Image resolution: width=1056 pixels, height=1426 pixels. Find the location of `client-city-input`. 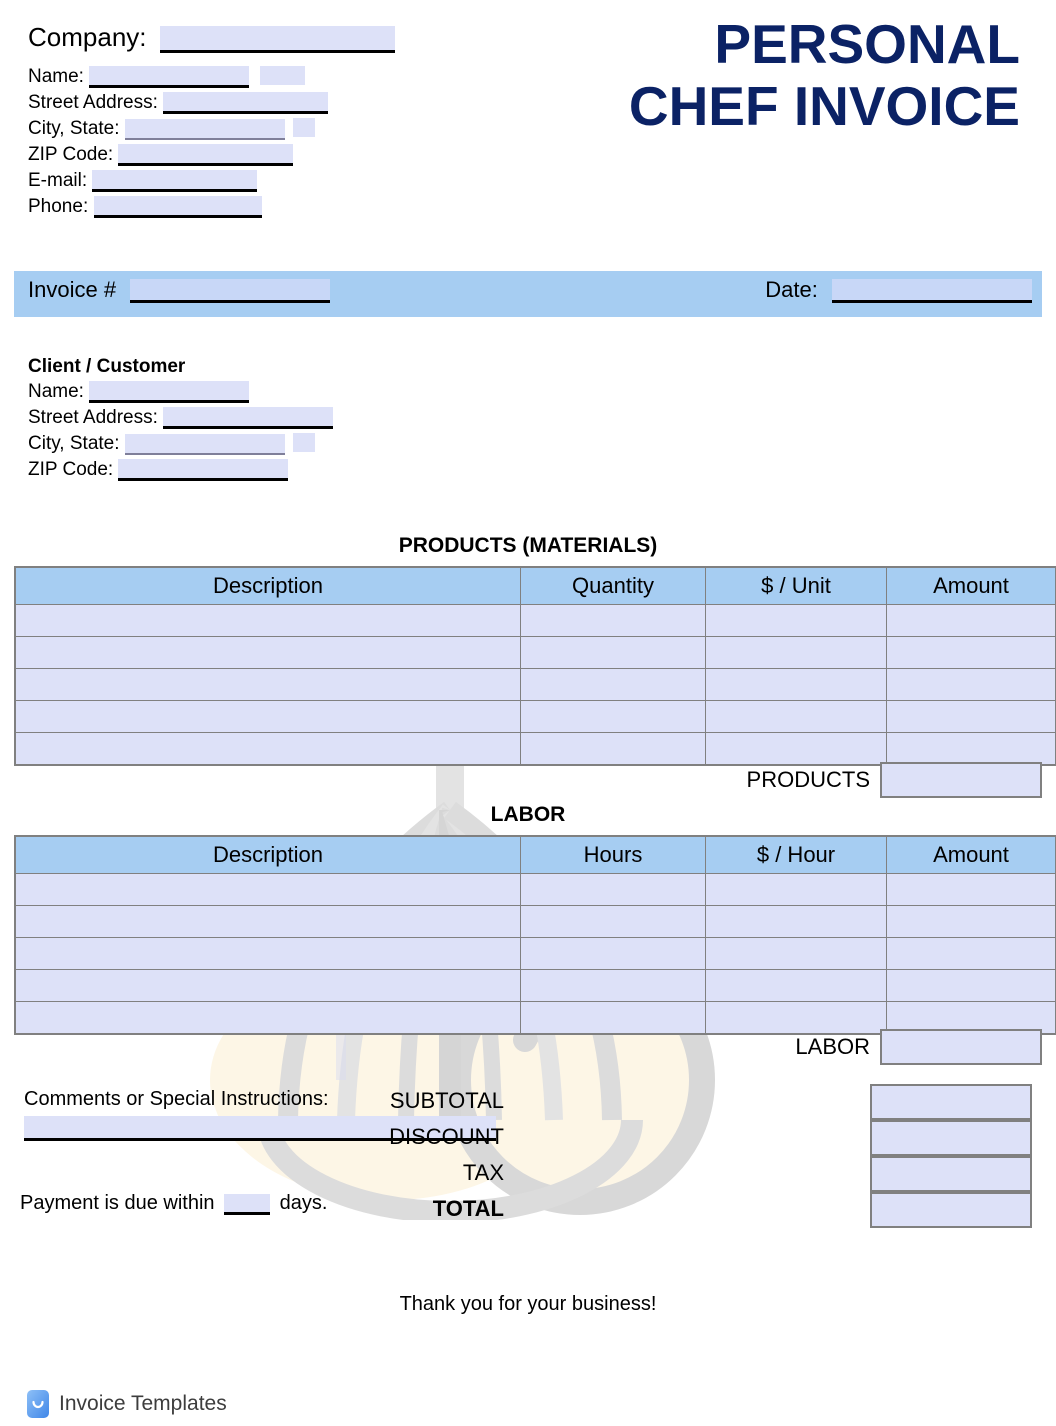

client-city-input is located at coordinates (204, 444).